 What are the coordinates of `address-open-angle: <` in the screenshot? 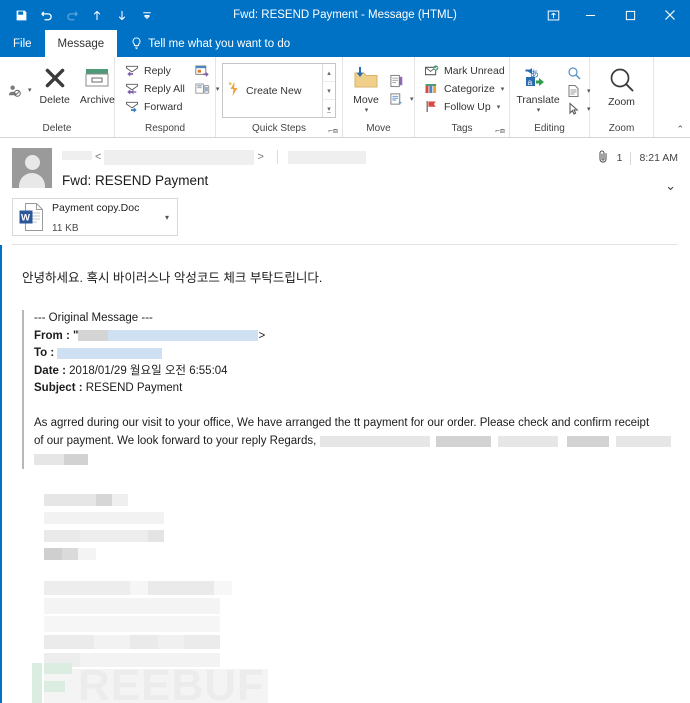 It's located at (98, 157).